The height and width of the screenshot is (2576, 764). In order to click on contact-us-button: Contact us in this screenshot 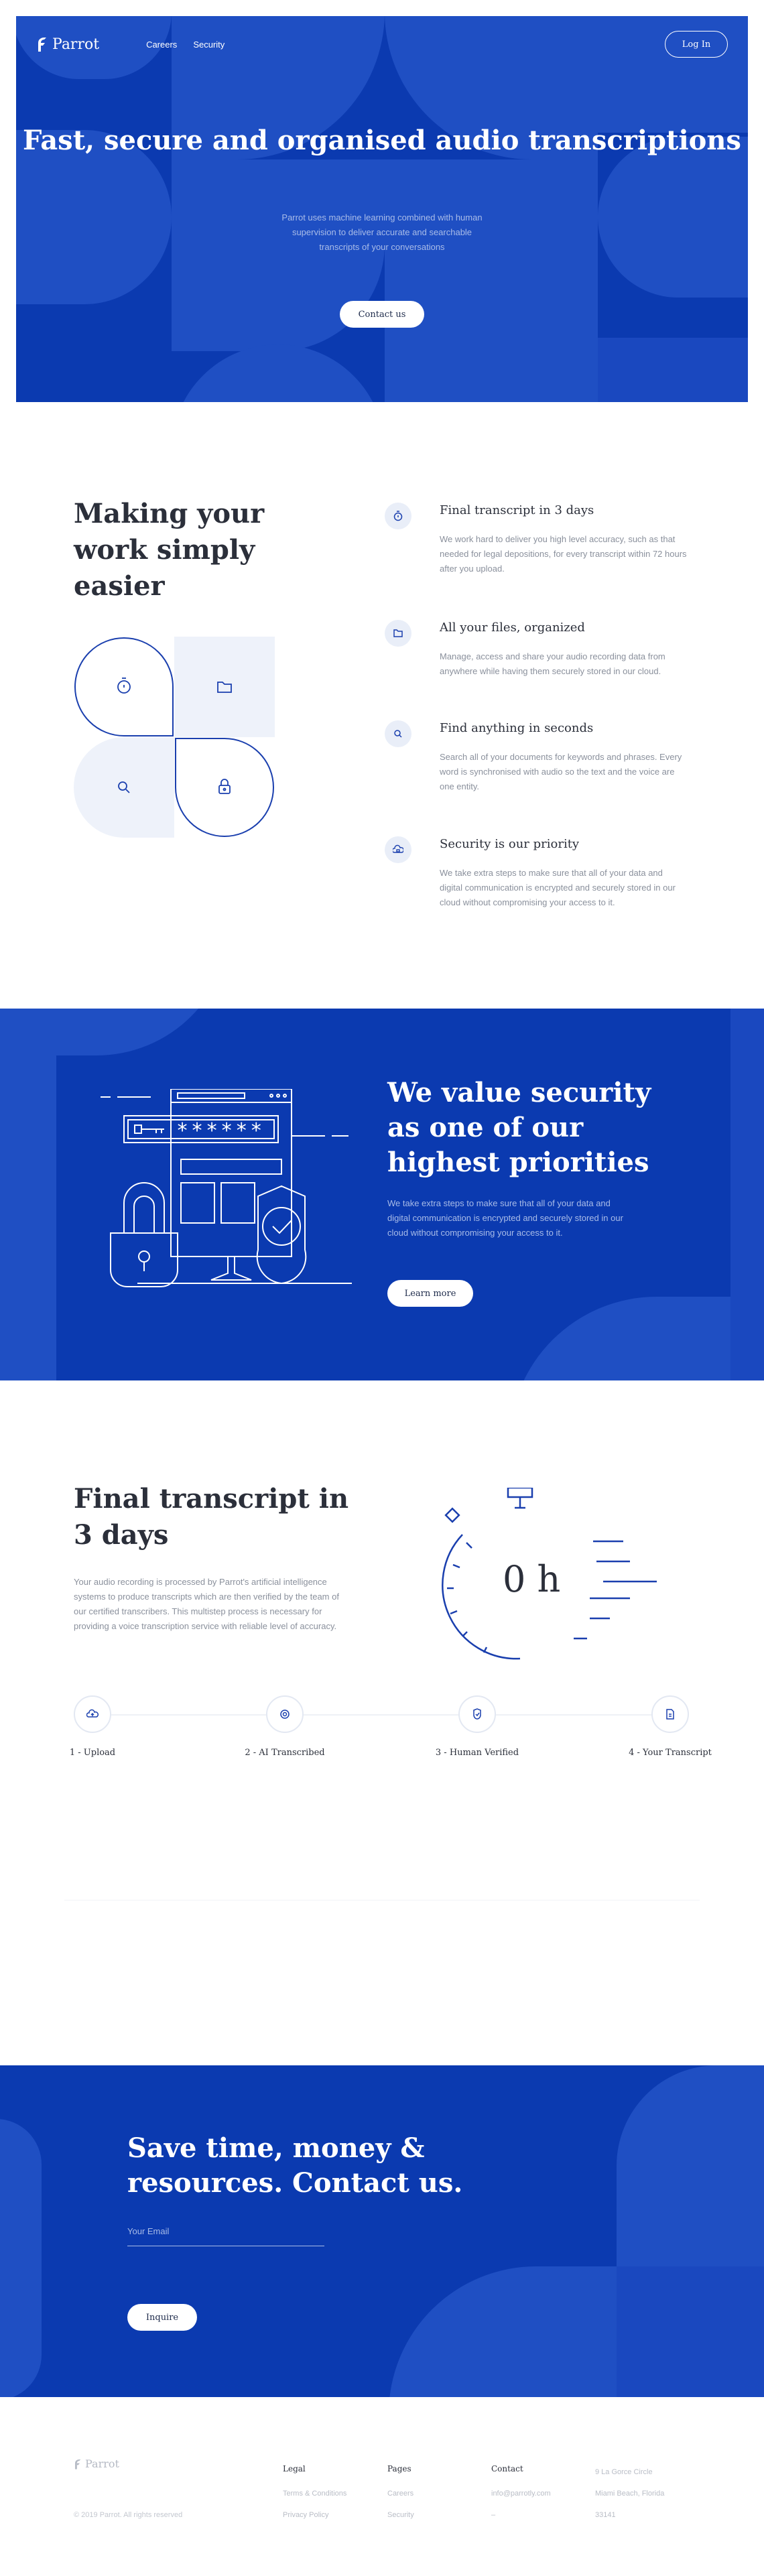, I will do `click(382, 314)`.